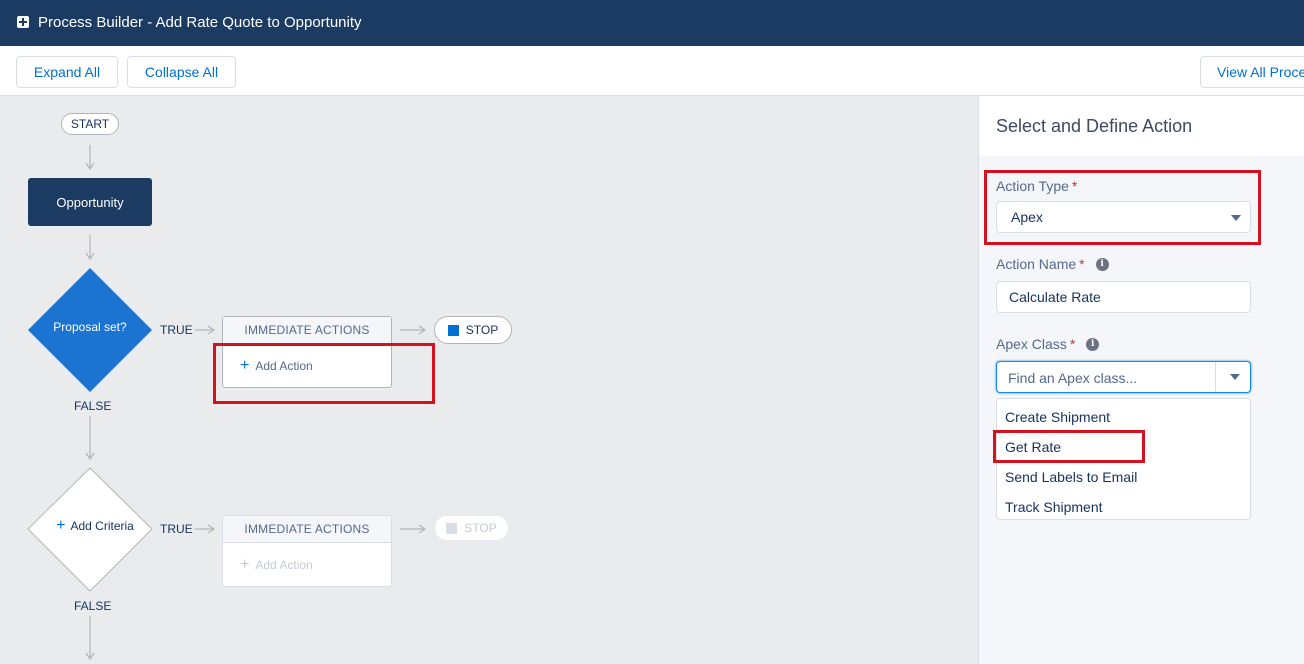 The image size is (1304, 664). Describe the element at coordinates (102, 526) in the screenshot. I see `add-criteria-label: Add Criteria` at that location.